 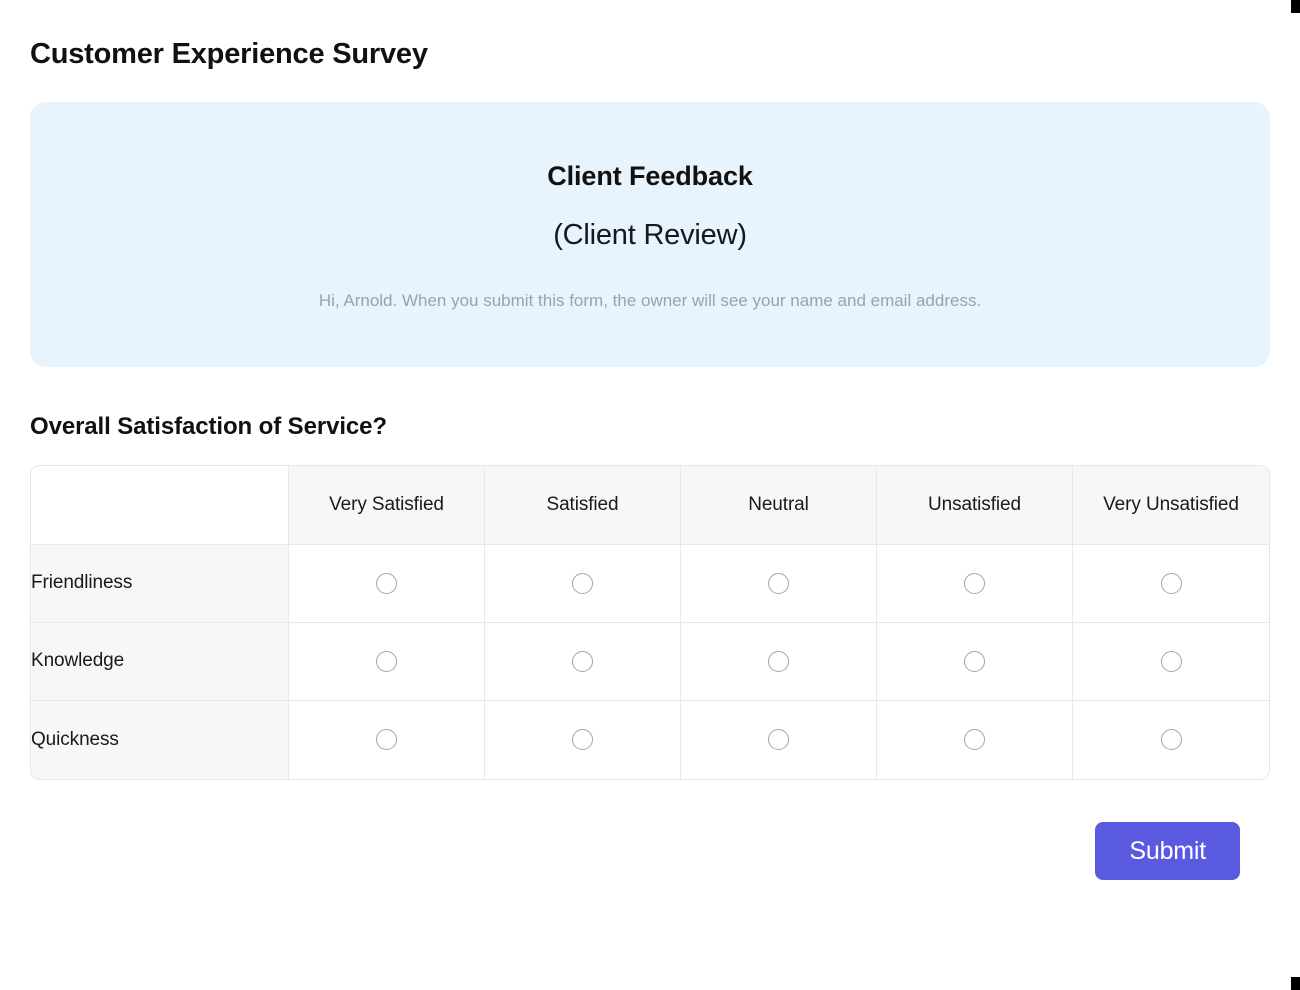 I want to click on row-label: Quickness, so click(x=160, y=739).